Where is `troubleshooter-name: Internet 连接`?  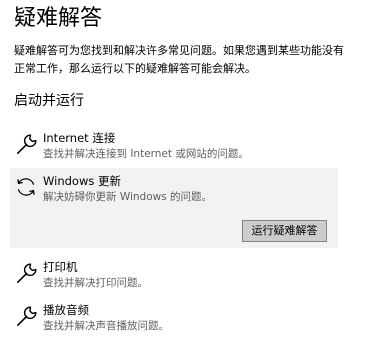
troubleshooter-name: Internet 连接 is located at coordinates (79, 138).